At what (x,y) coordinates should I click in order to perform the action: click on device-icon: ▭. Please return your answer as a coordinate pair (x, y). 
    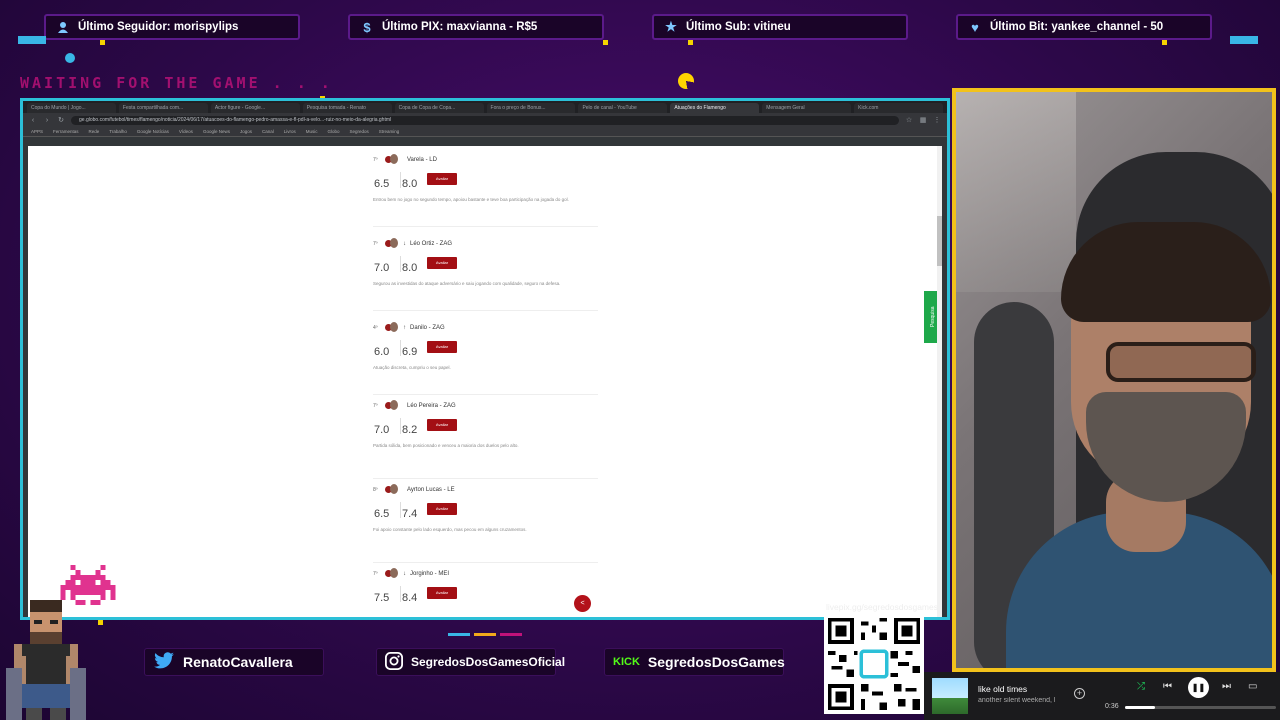
    Looking at the image, I should click on (1252, 686).